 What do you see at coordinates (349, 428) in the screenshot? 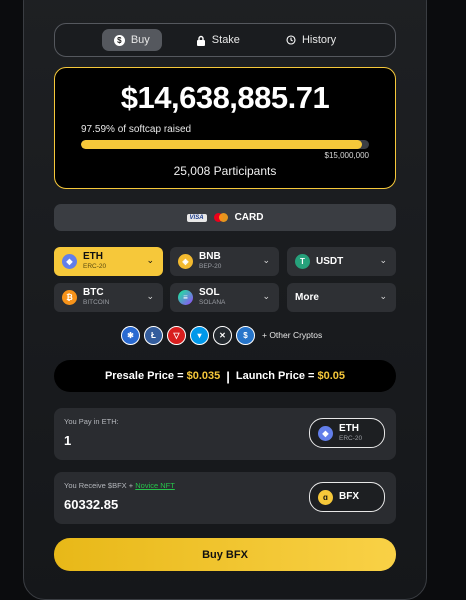
I see `pay-token-symbol: ETH` at bounding box center [349, 428].